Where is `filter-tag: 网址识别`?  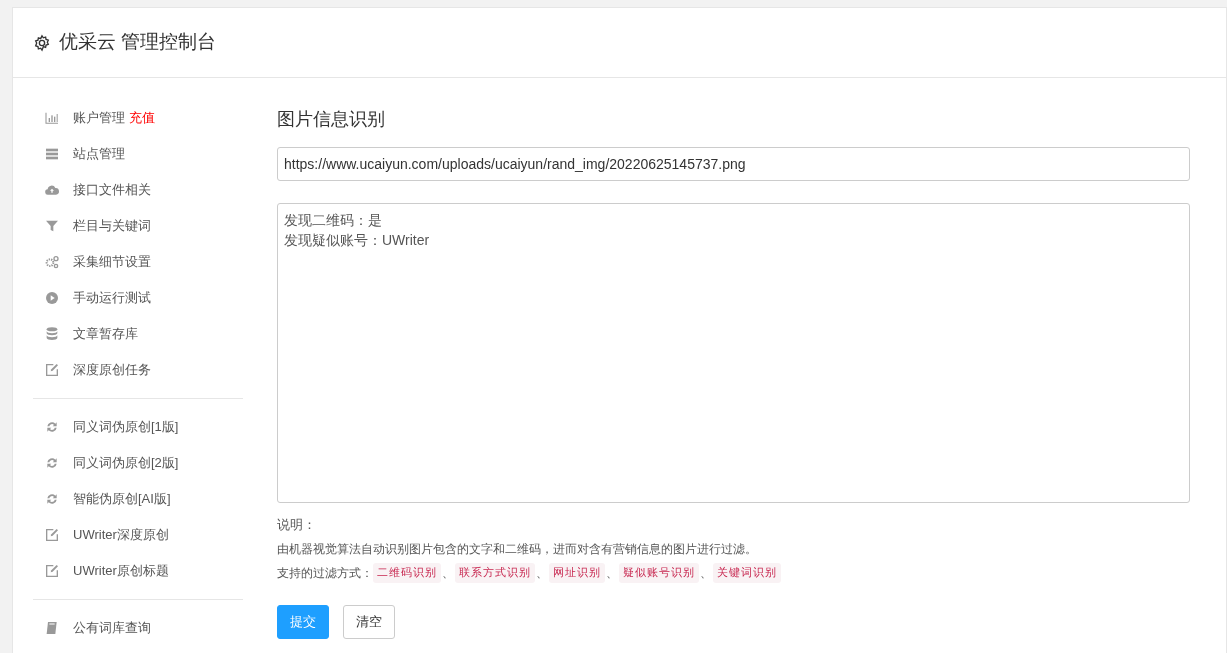 filter-tag: 网址识别 is located at coordinates (577, 572).